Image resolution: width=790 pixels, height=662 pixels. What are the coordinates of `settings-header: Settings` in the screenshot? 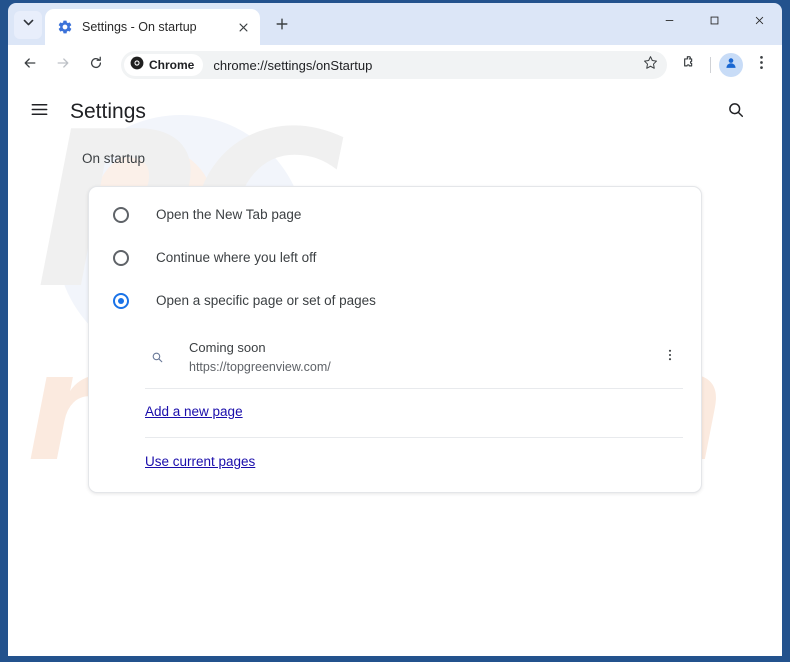 It's located at (395, 112).